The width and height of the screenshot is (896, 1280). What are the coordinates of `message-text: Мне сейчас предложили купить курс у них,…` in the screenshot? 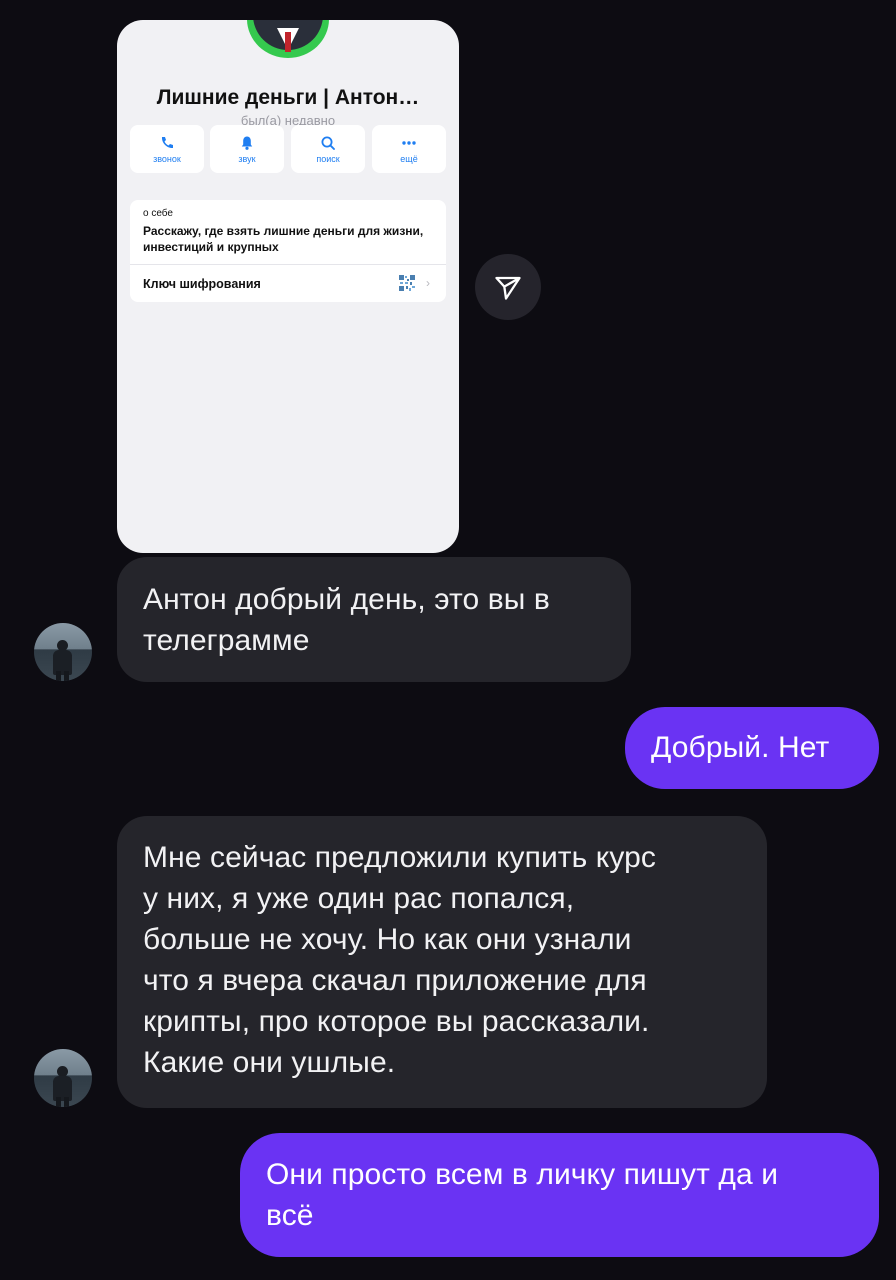 It's located at (400, 960).